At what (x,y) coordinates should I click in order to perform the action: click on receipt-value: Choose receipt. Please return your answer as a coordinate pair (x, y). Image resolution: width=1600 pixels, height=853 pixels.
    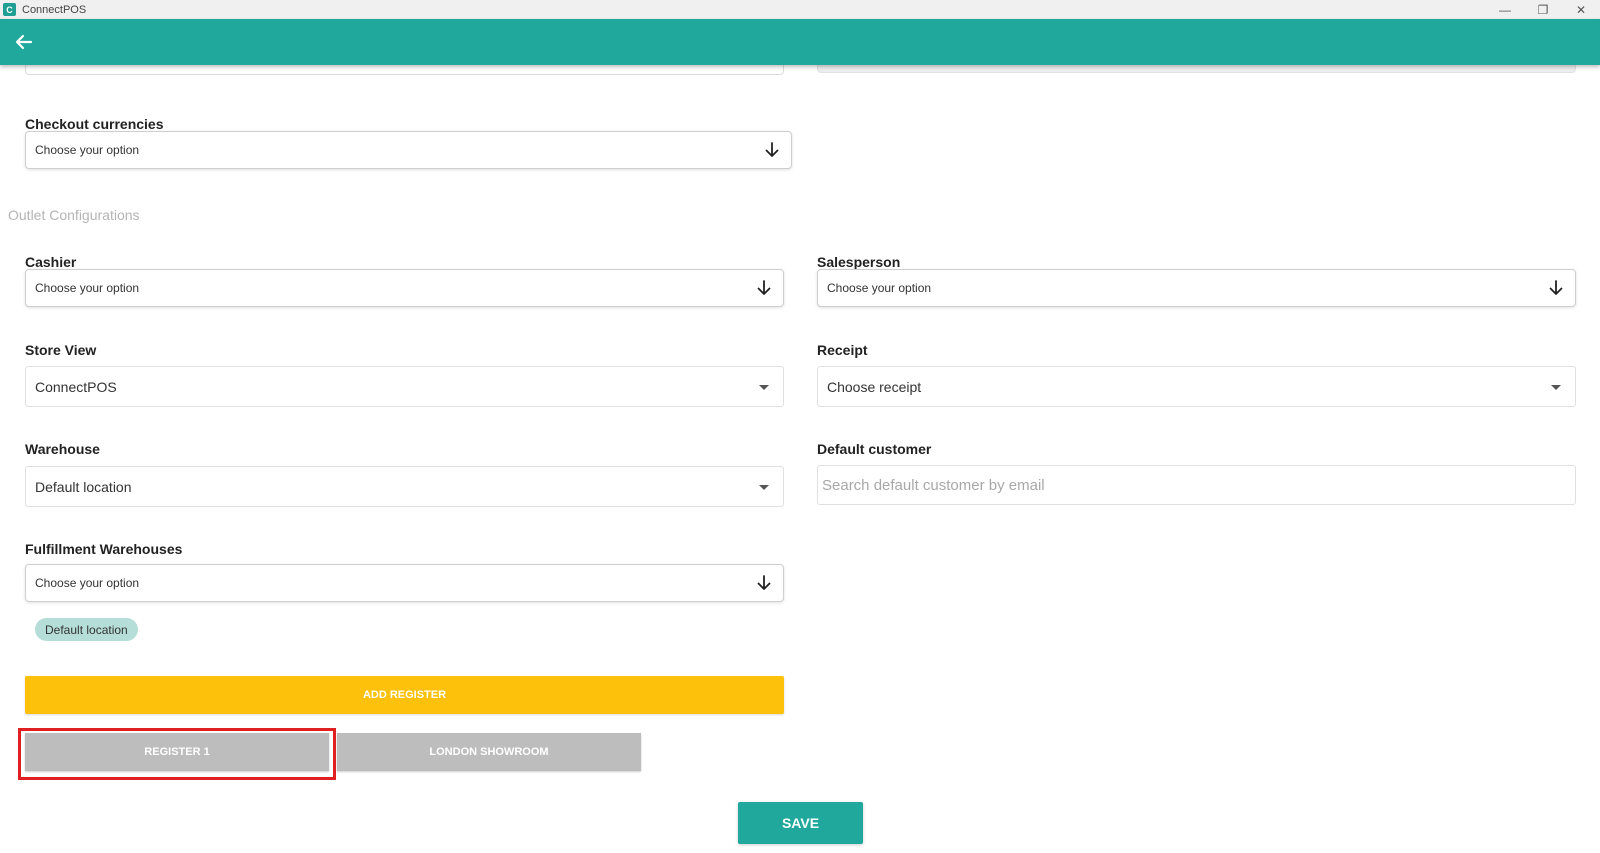
    Looking at the image, I should click on (874, 386).